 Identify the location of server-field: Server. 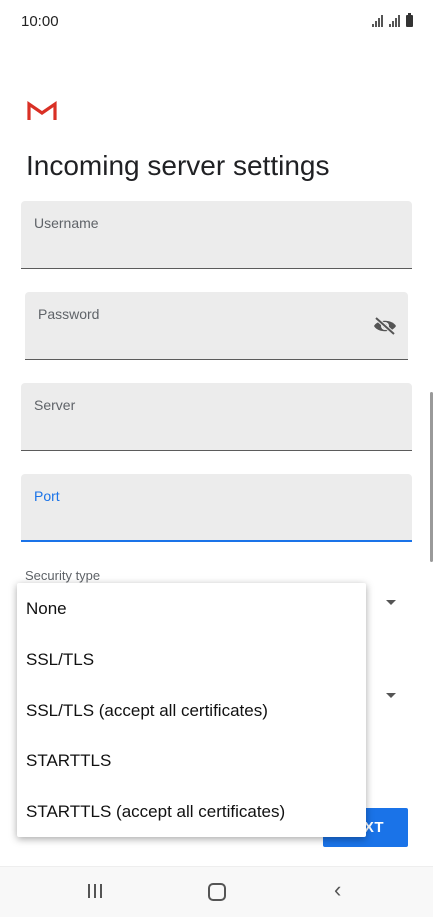
(216, 417).